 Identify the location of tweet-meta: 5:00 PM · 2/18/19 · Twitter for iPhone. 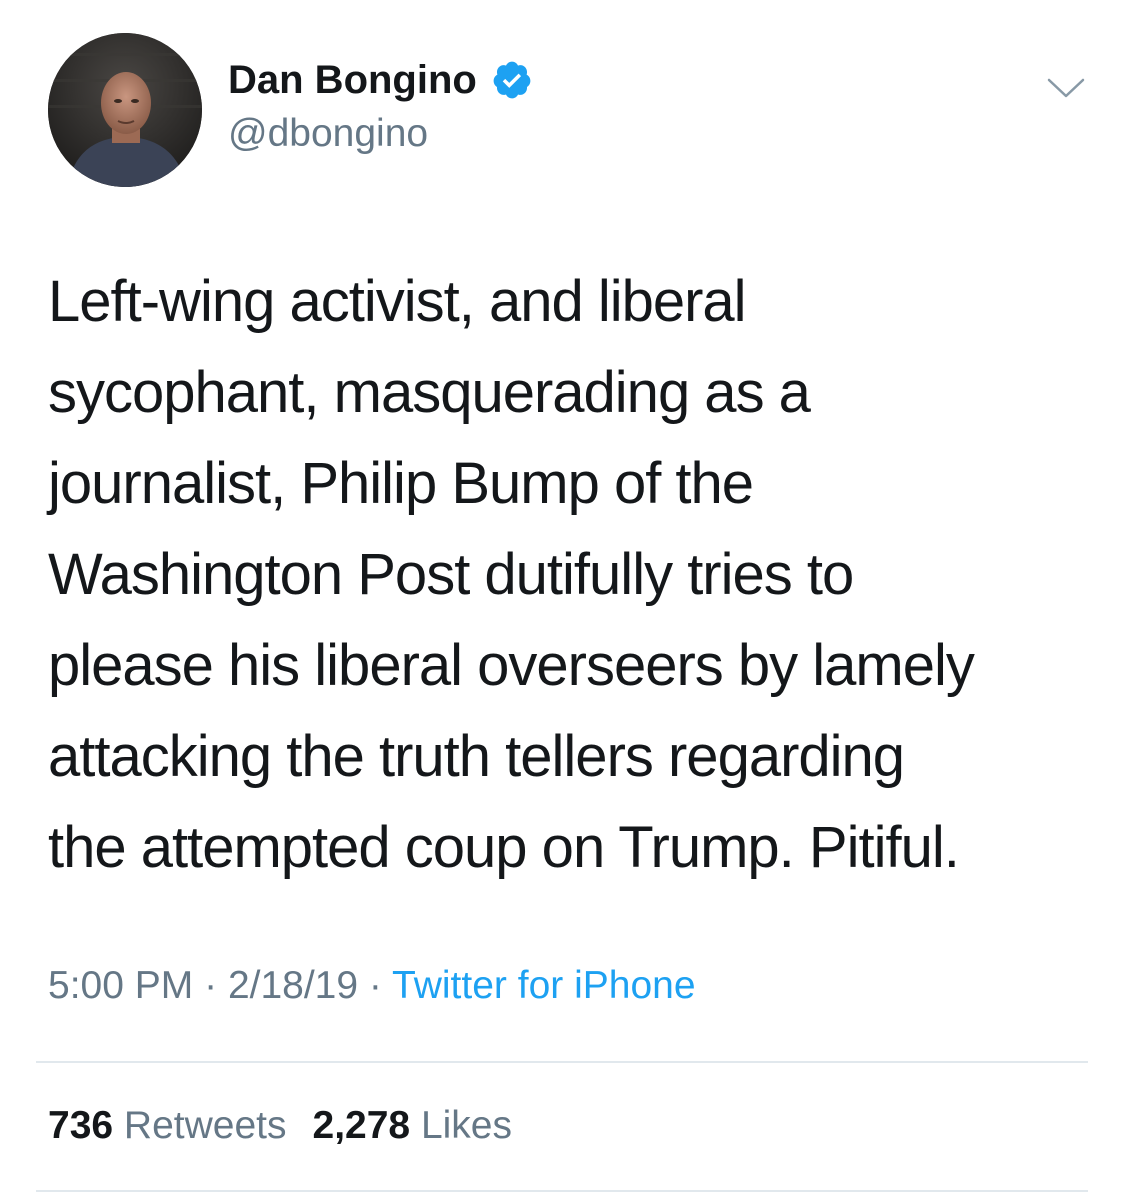
(372, 986).